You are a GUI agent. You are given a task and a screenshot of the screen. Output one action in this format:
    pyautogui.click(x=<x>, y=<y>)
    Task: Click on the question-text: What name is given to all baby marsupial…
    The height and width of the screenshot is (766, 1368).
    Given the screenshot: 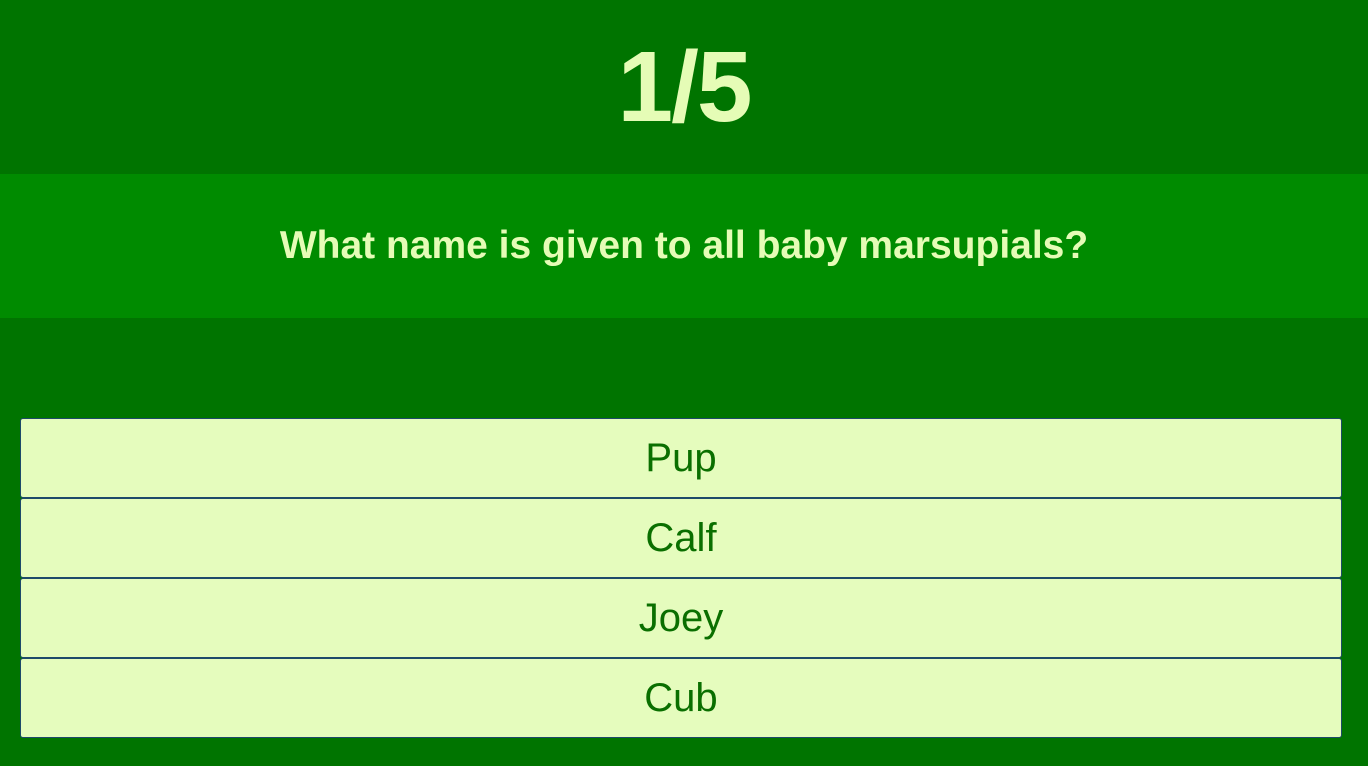 What is the action you would take?
    pyautogui.click(x=684, y=245)
    